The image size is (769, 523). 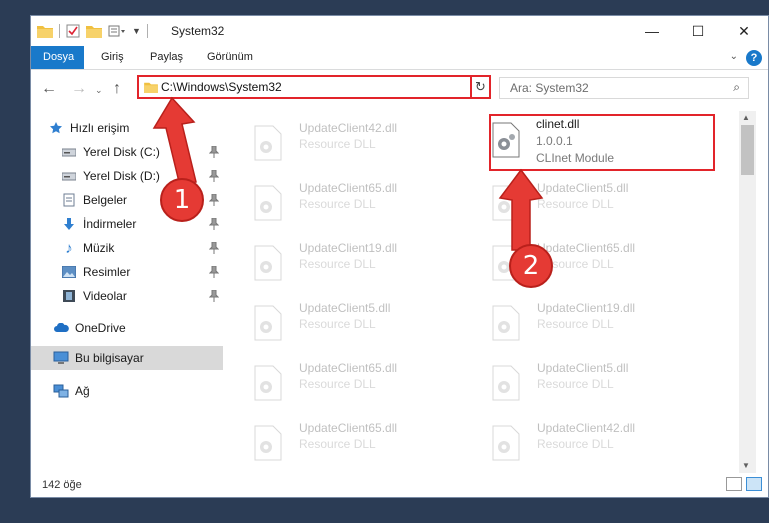 What do you see at coordinates (531, 266) in the screenshot?
I see `callout-badge-2: 2` at bounding box center [531, 266].